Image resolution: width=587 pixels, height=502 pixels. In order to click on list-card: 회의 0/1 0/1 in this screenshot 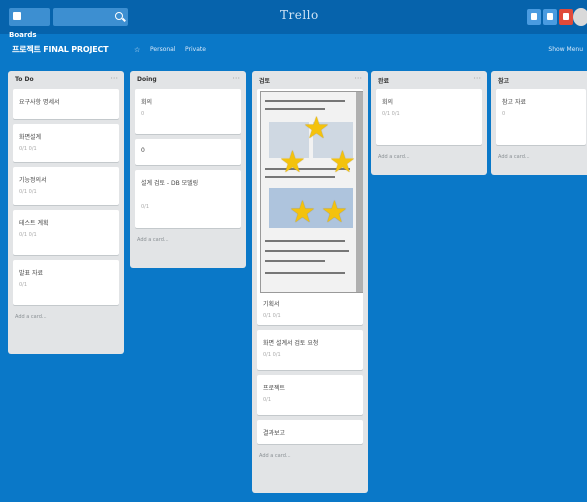, I will do `click(429, 117)`.